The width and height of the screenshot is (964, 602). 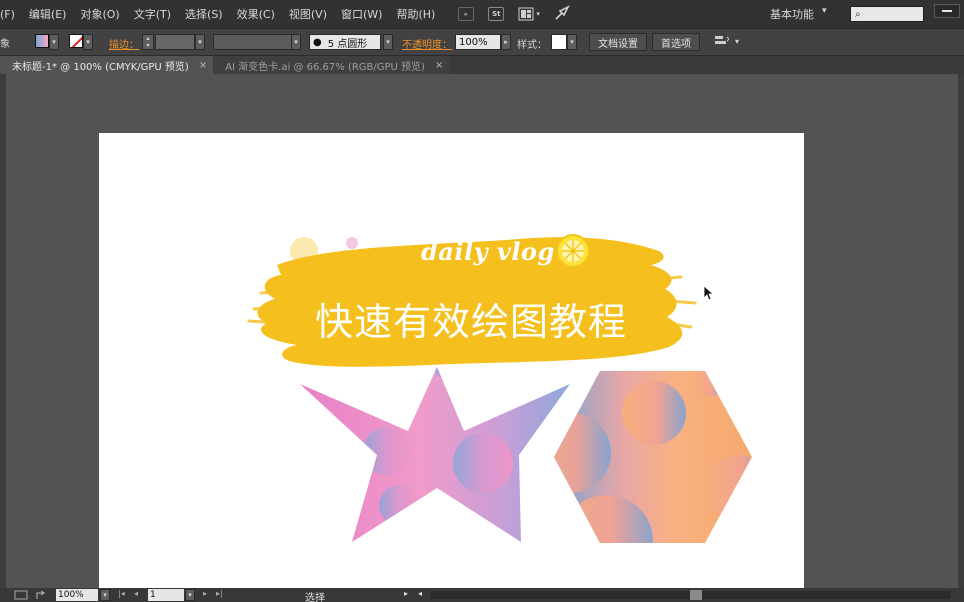 What do you see at coordinates (124, 43) in the screenshot?
I see `stroke-label: 描边：` at bounding box center [124, 43].